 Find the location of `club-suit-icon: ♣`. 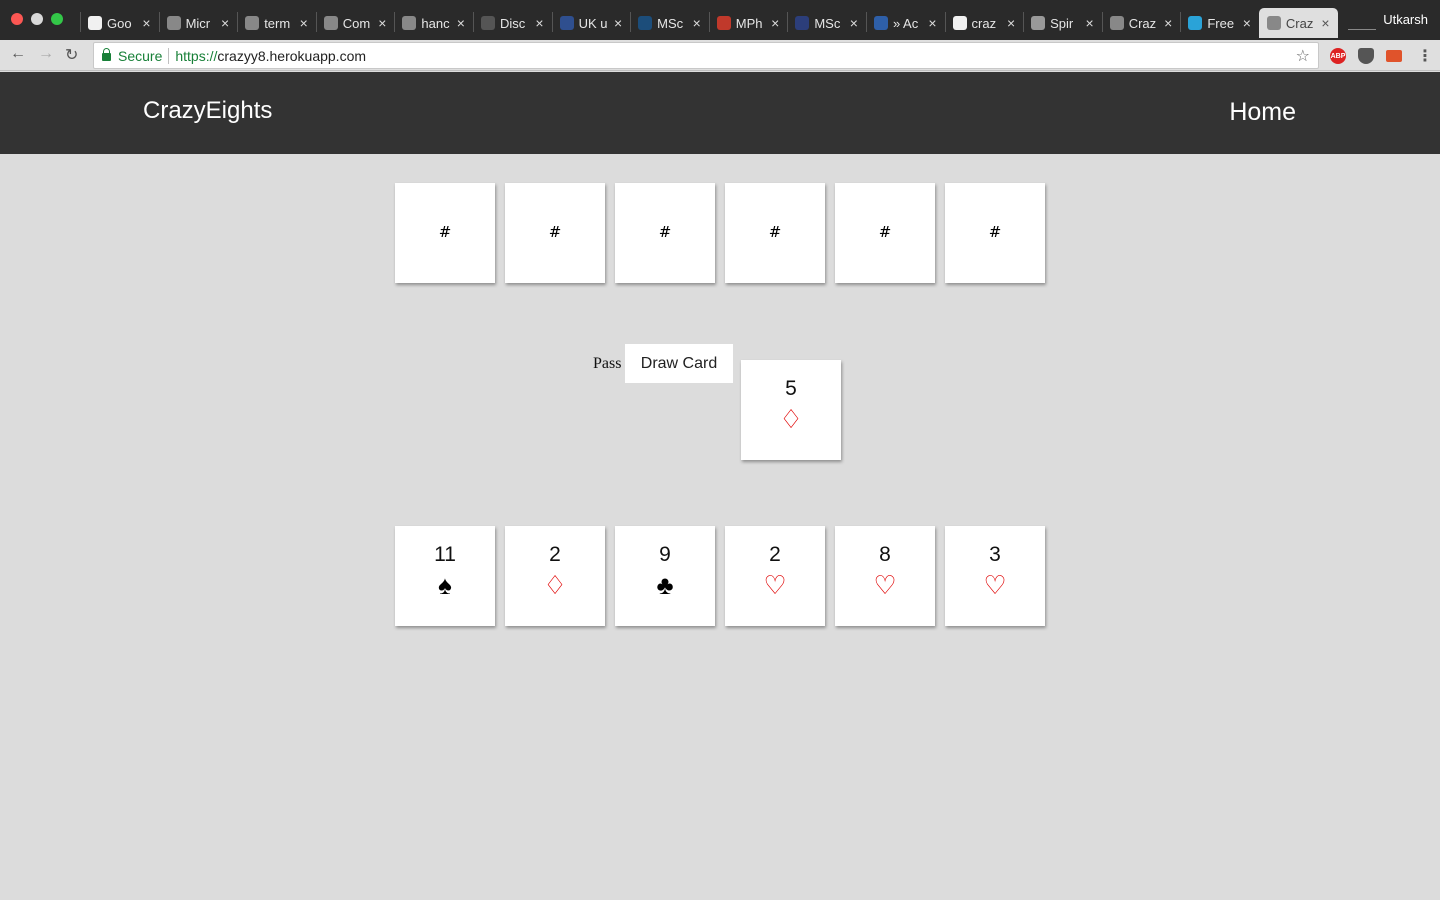

club-suit-icon: ♣ is located at coordinates (665, 585).